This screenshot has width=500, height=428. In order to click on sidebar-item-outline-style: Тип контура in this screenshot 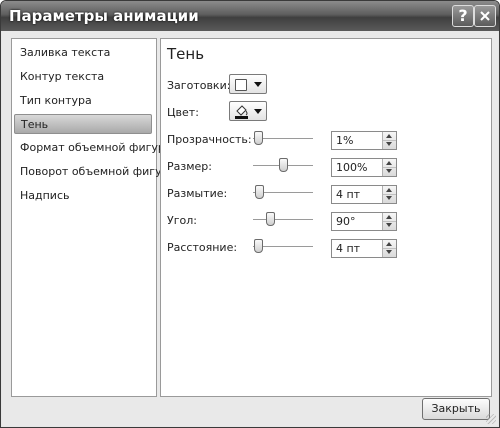, I will do `click(83, 101)`.